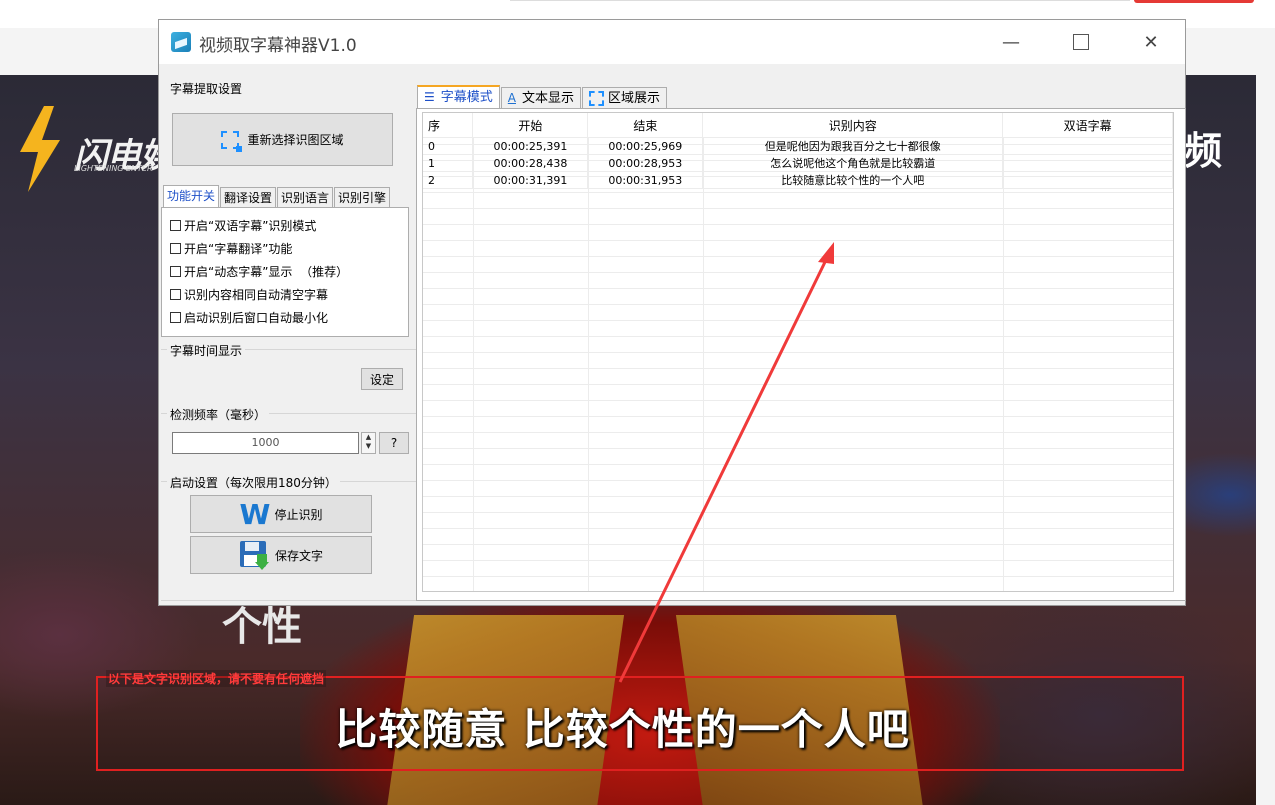 This screenshot has width=1275, height=805. I want to click on spin-up-icon: ▲, so click(368, 437).